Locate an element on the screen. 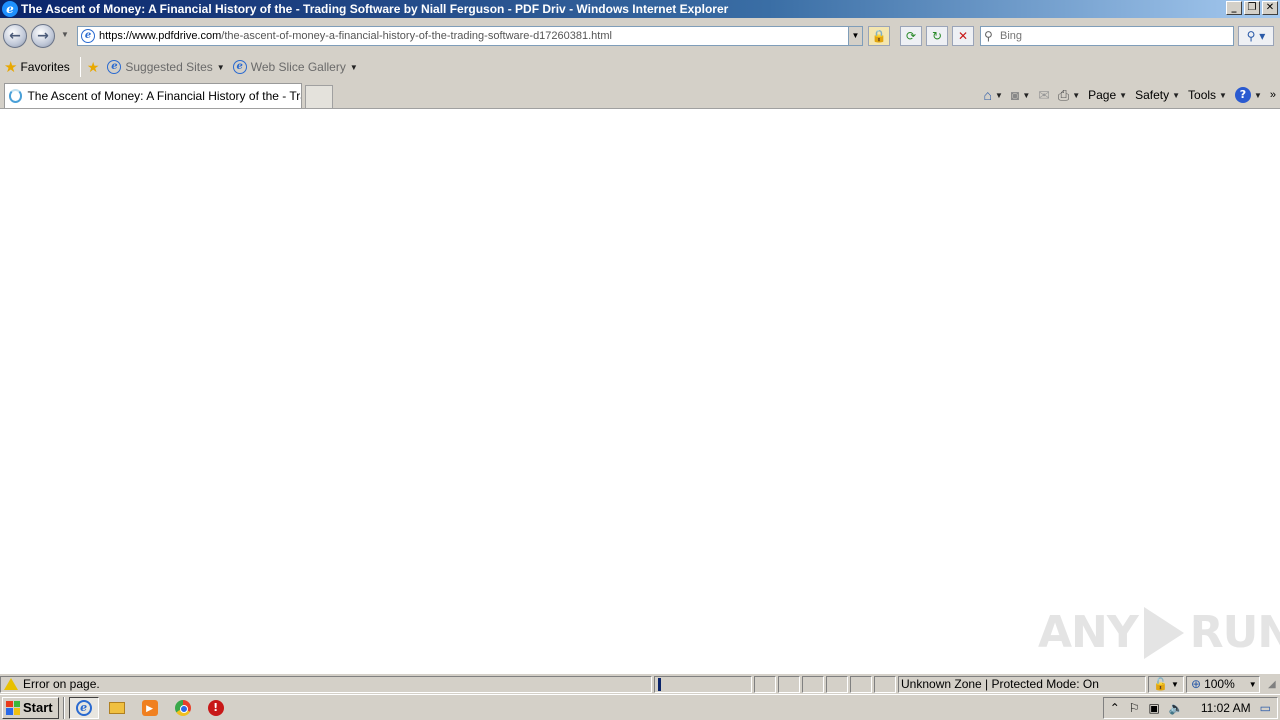  stop-icon: ✕ is located at coordinates (963, 36).